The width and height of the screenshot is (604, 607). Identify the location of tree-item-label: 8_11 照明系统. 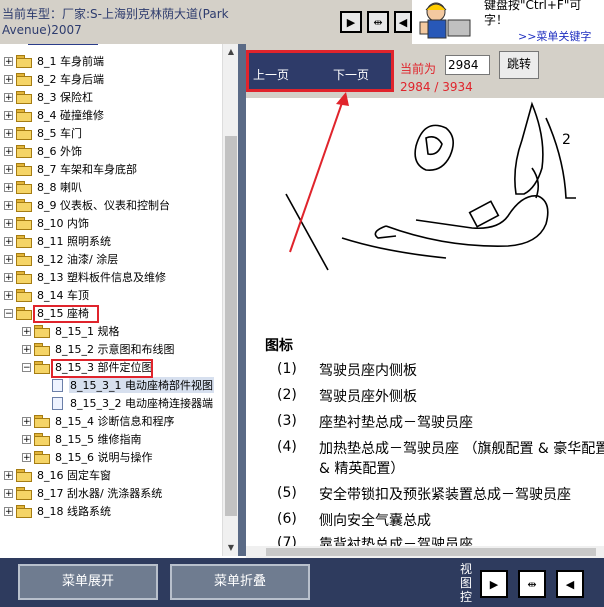
(74, 241).